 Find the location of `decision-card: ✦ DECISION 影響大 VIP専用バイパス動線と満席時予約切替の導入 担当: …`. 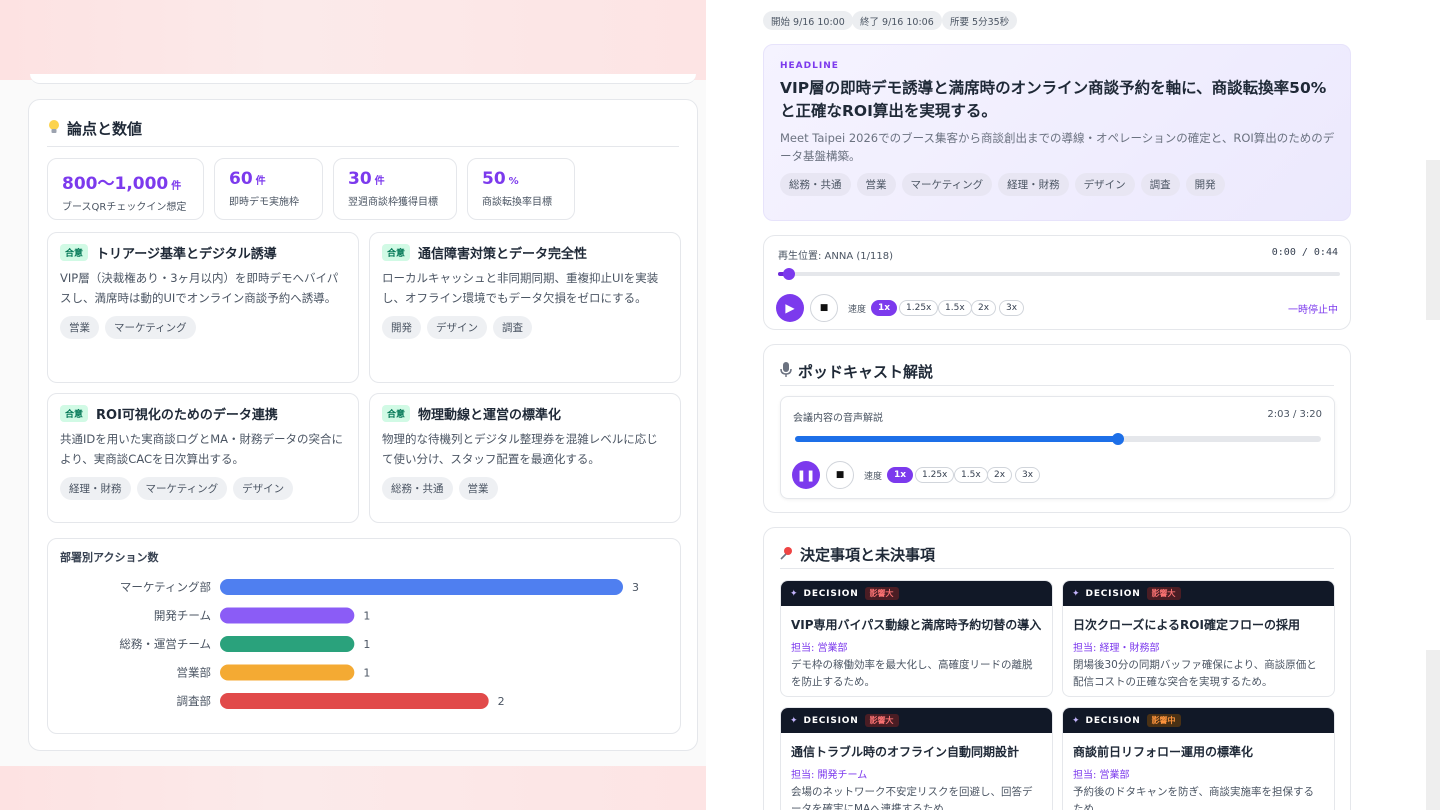

decision-card: ✦ DECISION 影響大 VIP専用バイパス動線と満席時予約切替の導入 担当: … is located at coordinates (916, 638).